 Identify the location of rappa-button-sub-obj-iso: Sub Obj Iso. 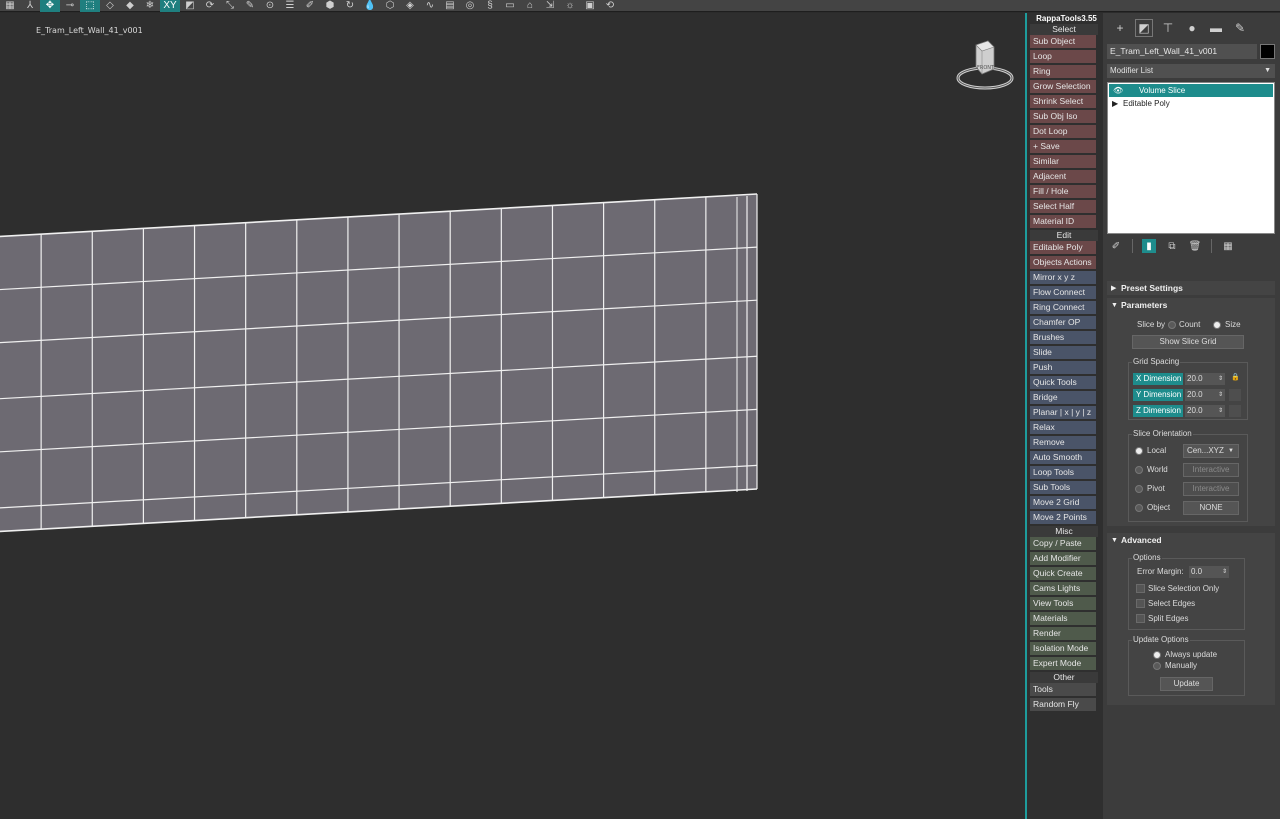
(1063, 116).